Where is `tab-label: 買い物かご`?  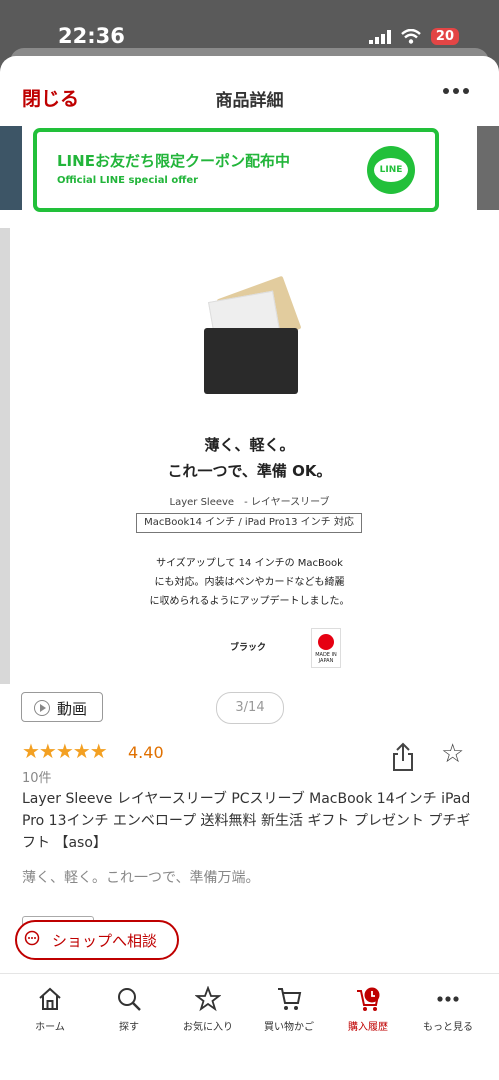 tab-label: 買い物かご is located at coordinates (289, 1027).